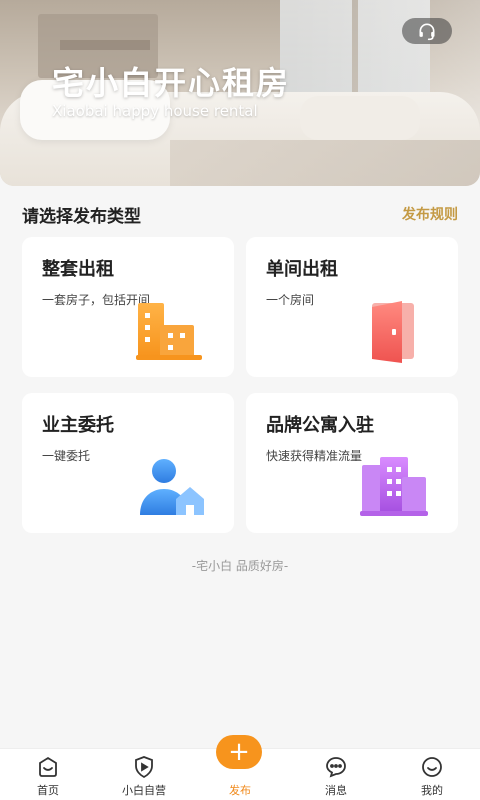  What do you see at coordinates (128, 463) in the screenshot?
I see `card-owner-entrust: 业主委托 一键委托` at bounding box center [128, 463].